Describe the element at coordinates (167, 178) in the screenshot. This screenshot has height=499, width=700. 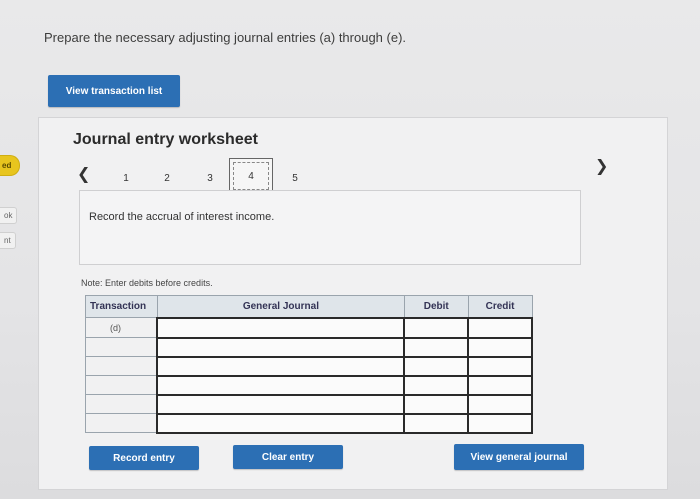
I see `step-2: 2` at that location.